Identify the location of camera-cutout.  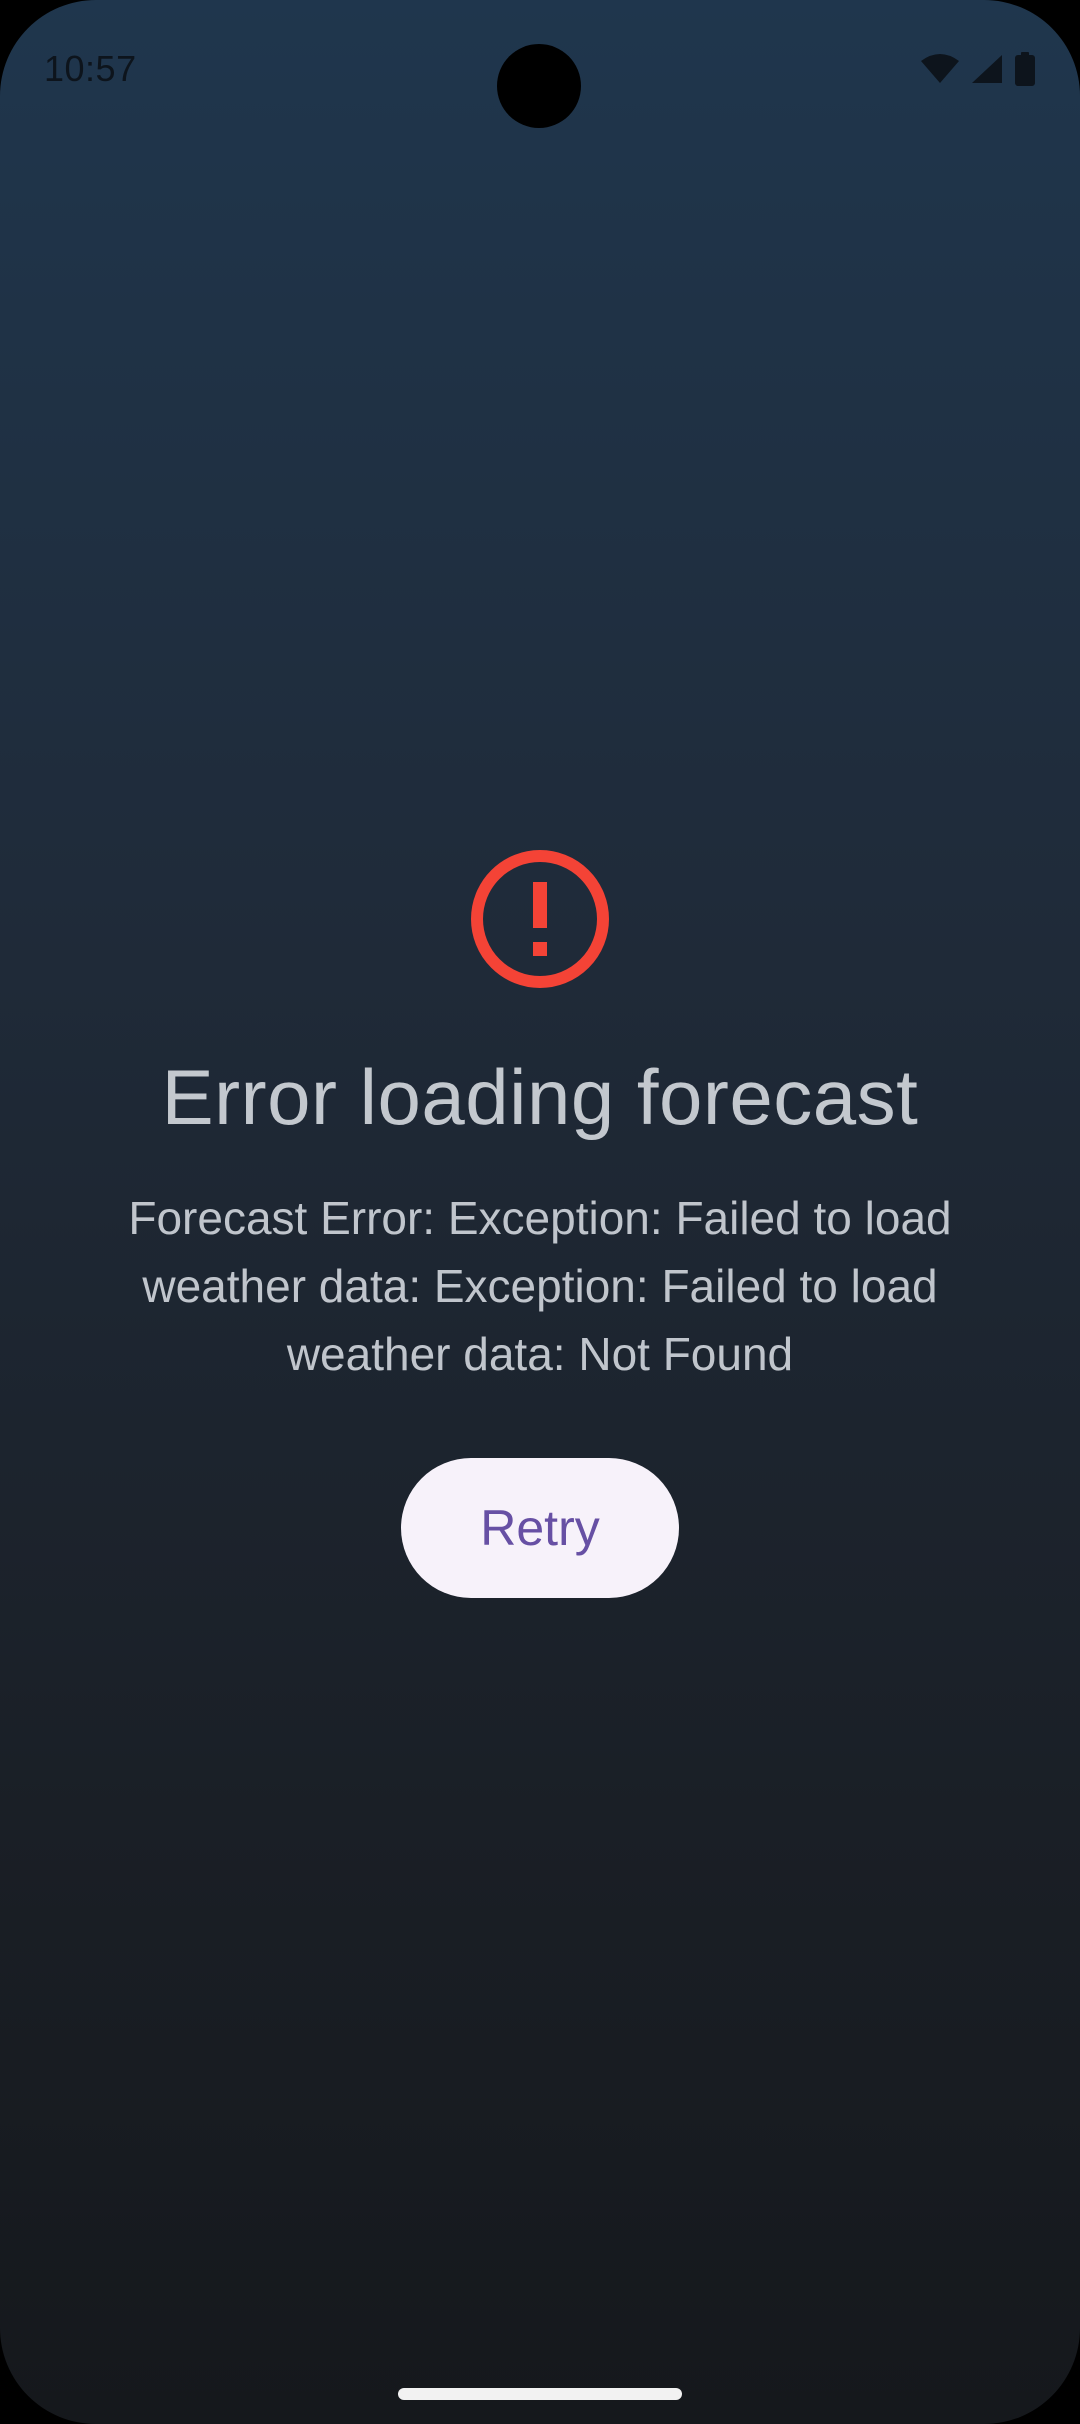
(539, 86).